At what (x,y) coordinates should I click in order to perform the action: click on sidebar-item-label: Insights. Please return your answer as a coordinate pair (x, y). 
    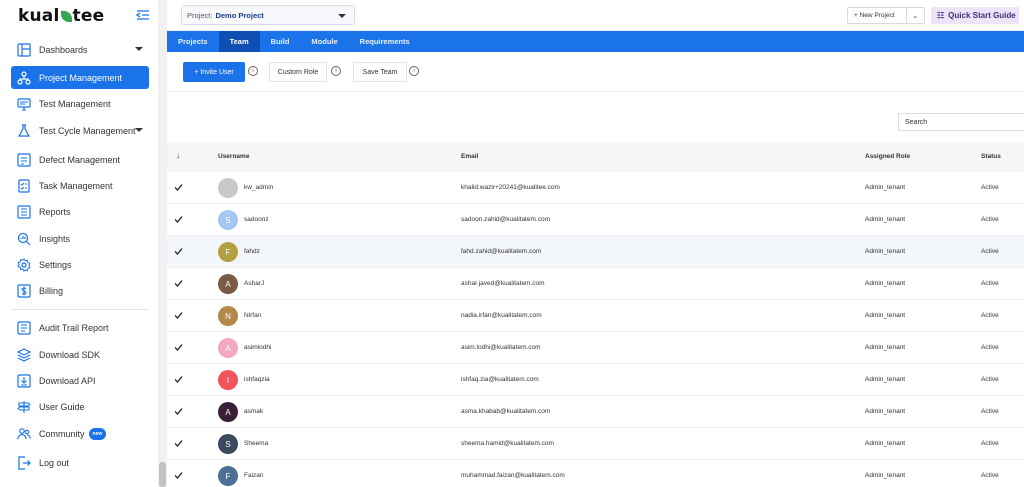
    Looking at the image, I should click on (55, 238).